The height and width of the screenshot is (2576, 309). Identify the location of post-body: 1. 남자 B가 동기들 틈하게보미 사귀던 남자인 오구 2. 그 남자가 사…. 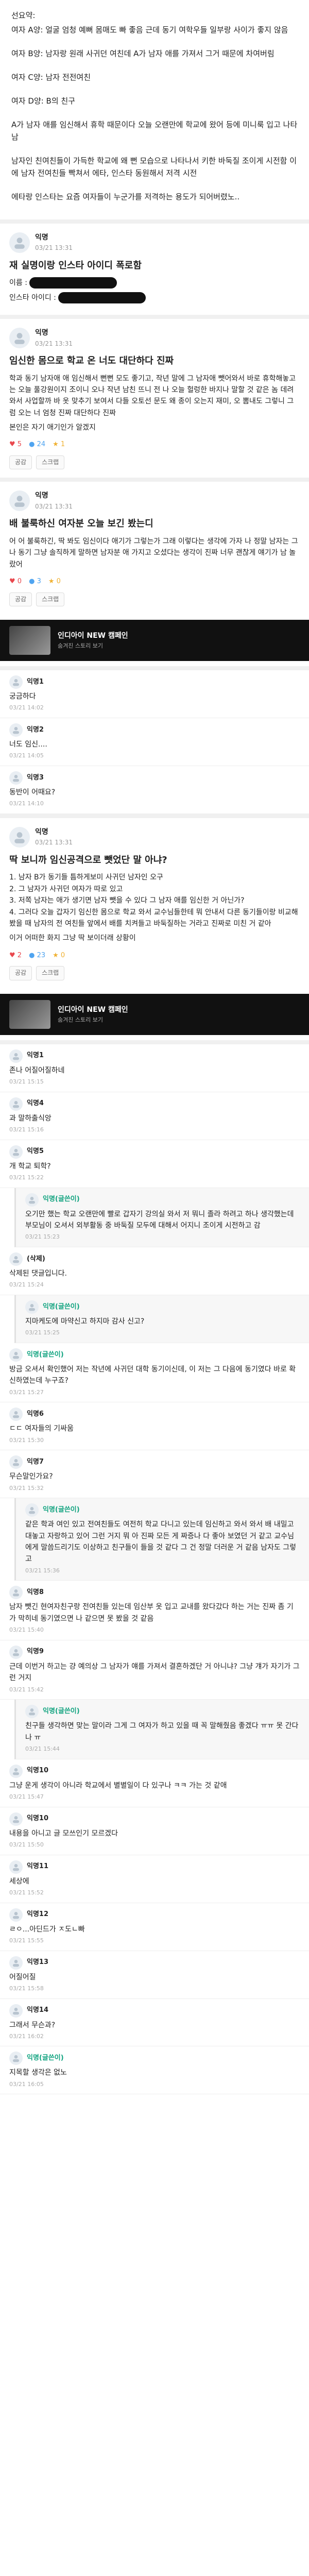
(153, 900).